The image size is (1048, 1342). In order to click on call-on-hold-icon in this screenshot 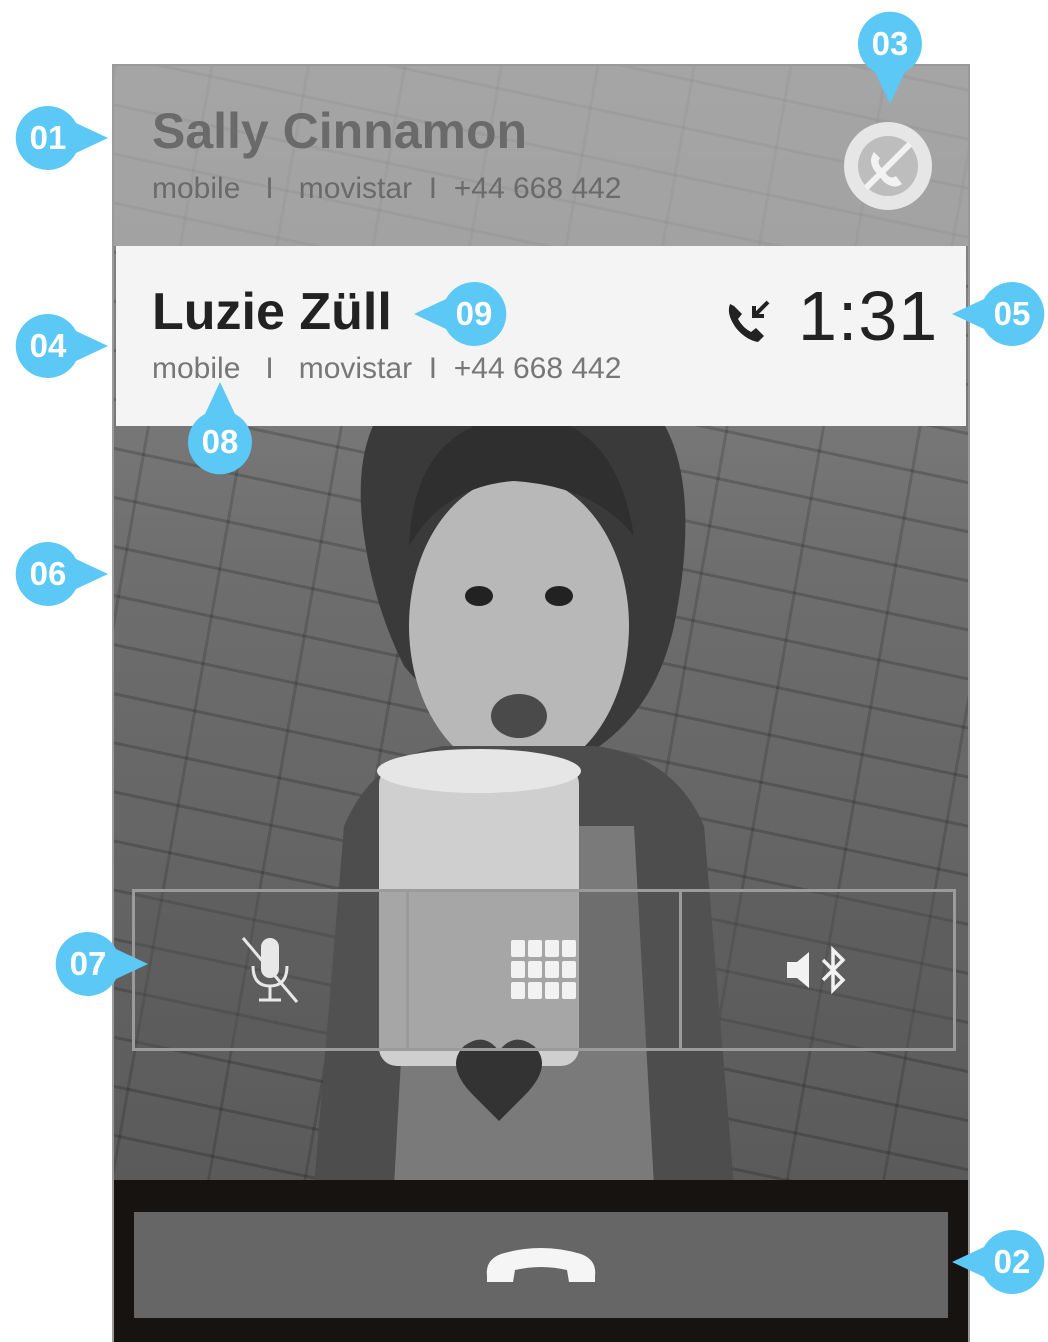, I will do `click(888, 166)`.